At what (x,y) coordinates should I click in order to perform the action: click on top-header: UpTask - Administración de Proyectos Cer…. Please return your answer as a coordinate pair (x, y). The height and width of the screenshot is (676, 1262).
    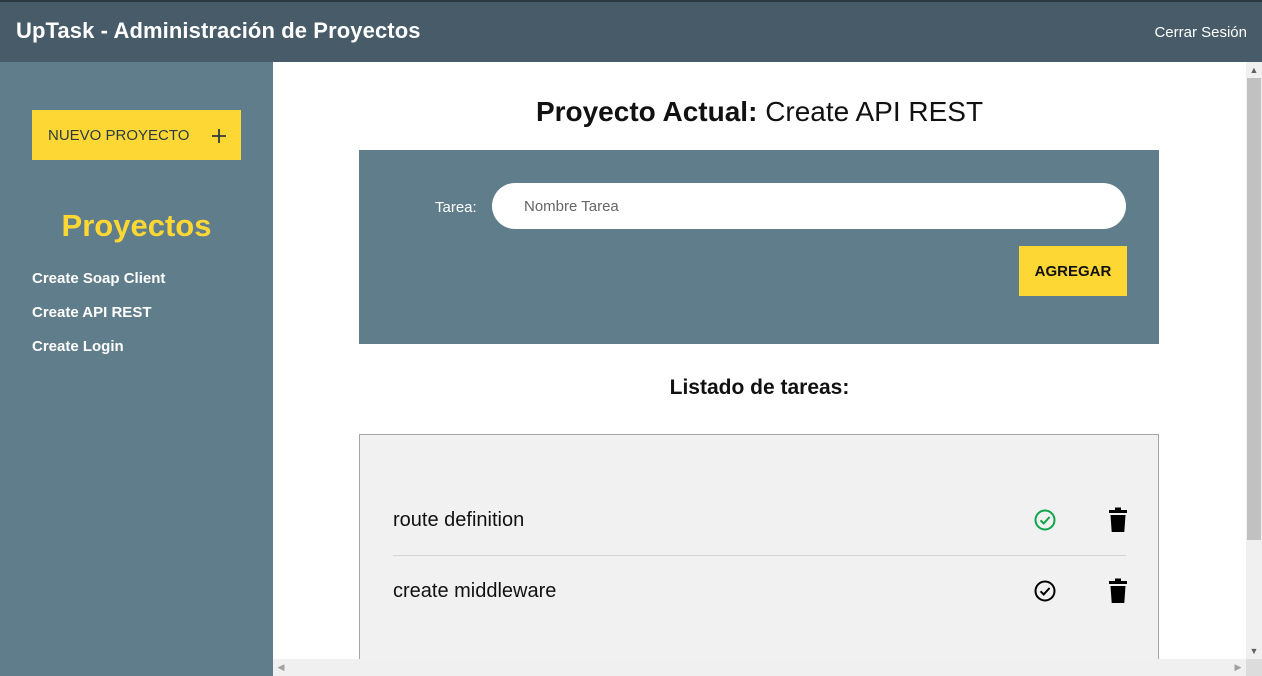
    Looking at the image, I should click on (631, 31).